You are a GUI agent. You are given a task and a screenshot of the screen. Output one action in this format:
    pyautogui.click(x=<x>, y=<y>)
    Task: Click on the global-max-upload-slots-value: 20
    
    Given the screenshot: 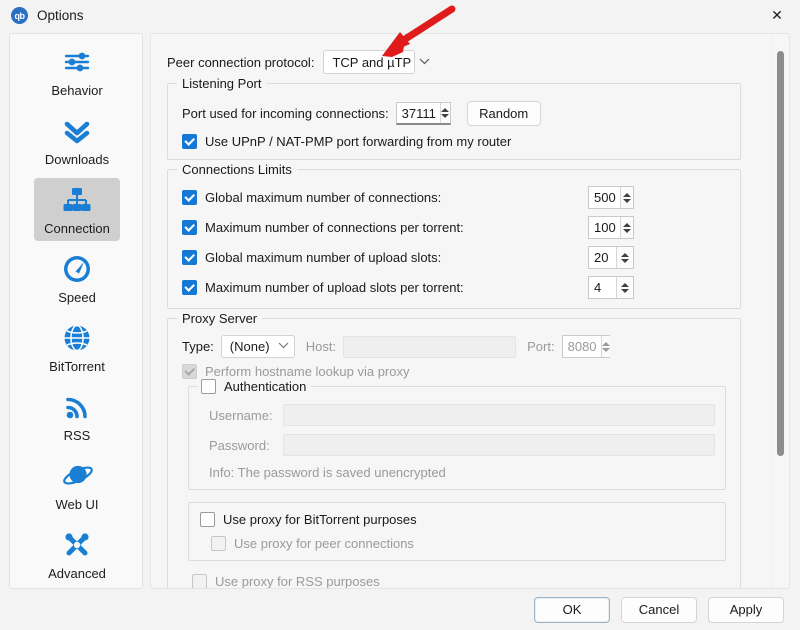 What is the action you would take?
    pyautogui.click(x=601, y=257)
    